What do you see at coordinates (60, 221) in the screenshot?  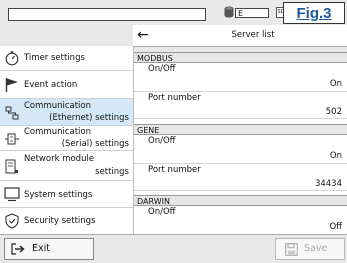 I see `sidebar-item-label: Security settings` at bounding box center [60, 221].